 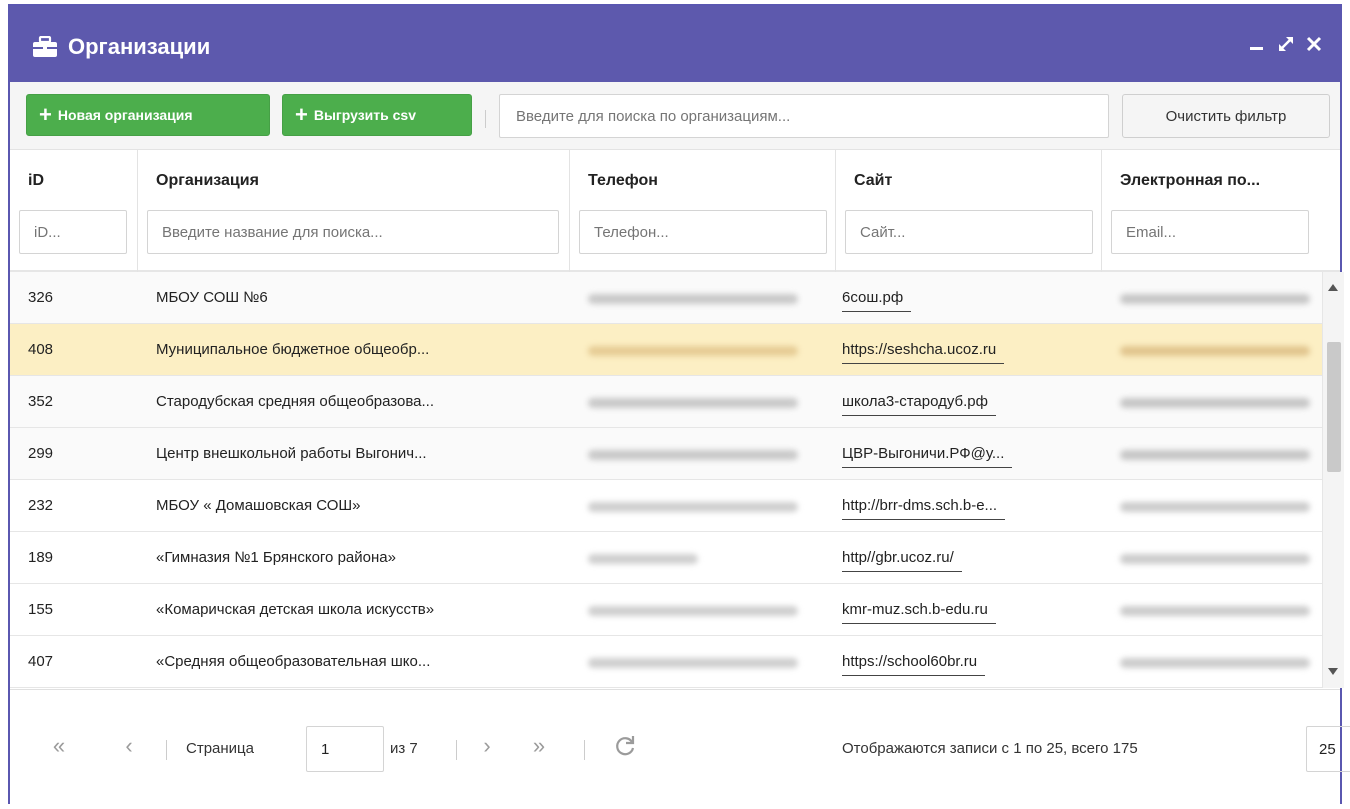 I want to click on window-titlebar: Организации, so click(x=675, y=44).